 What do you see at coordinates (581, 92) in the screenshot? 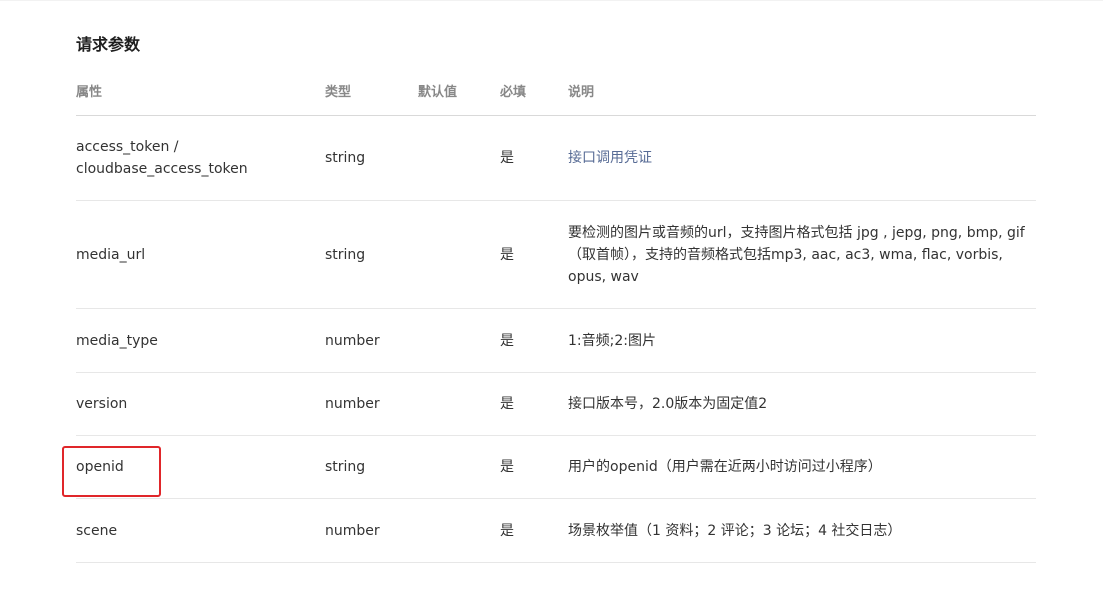
I see `header-description: 说明` at bounding box center [581, 92].